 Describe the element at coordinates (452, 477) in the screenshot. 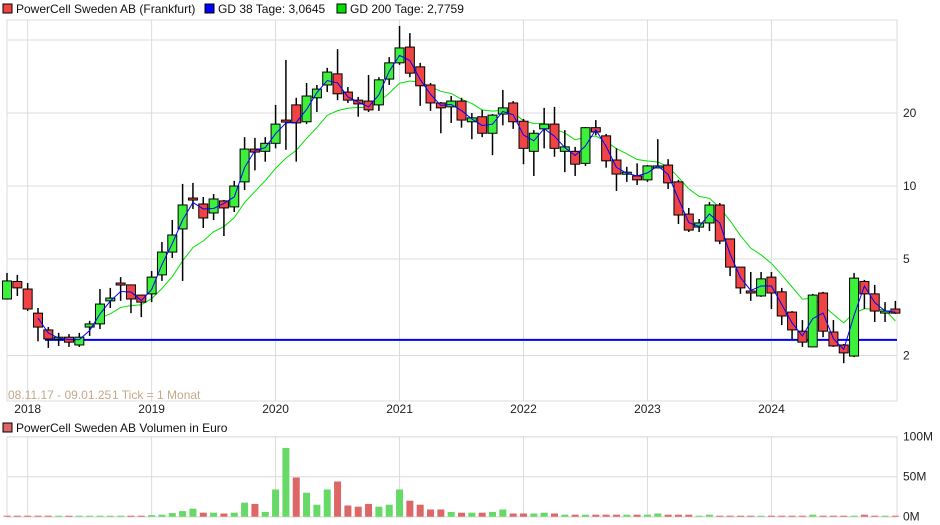

I see `volume-grid` at that location.